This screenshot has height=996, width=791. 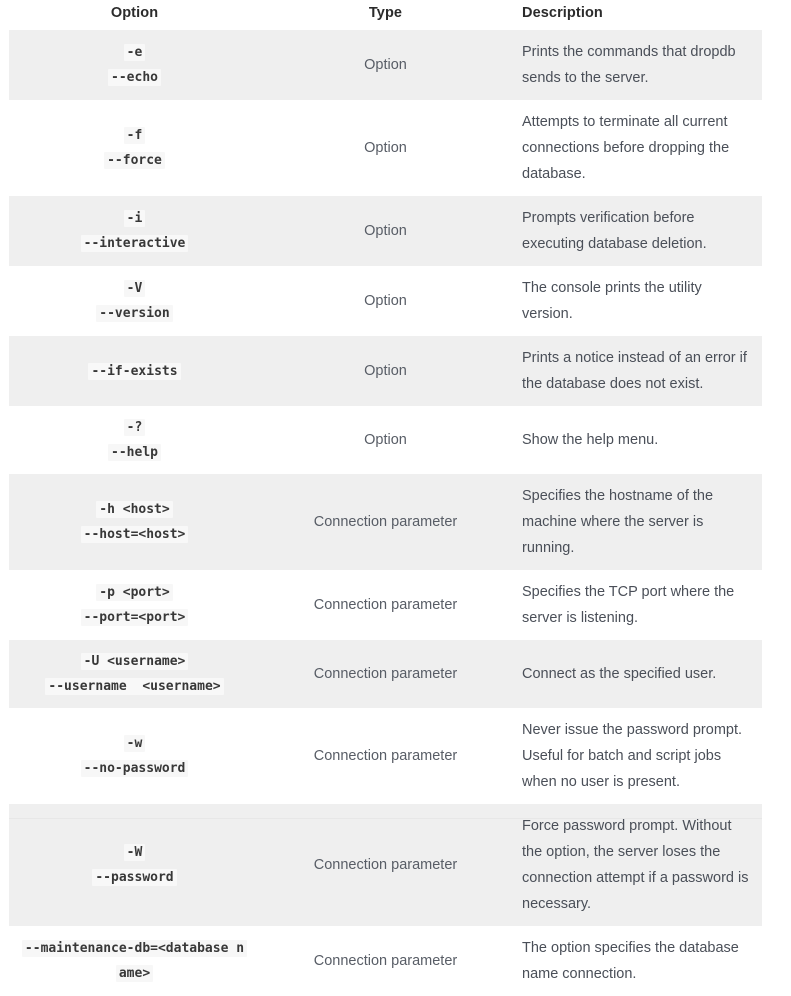 I want to click on option-cell: -w --no-password, so click(x=134, y=756).